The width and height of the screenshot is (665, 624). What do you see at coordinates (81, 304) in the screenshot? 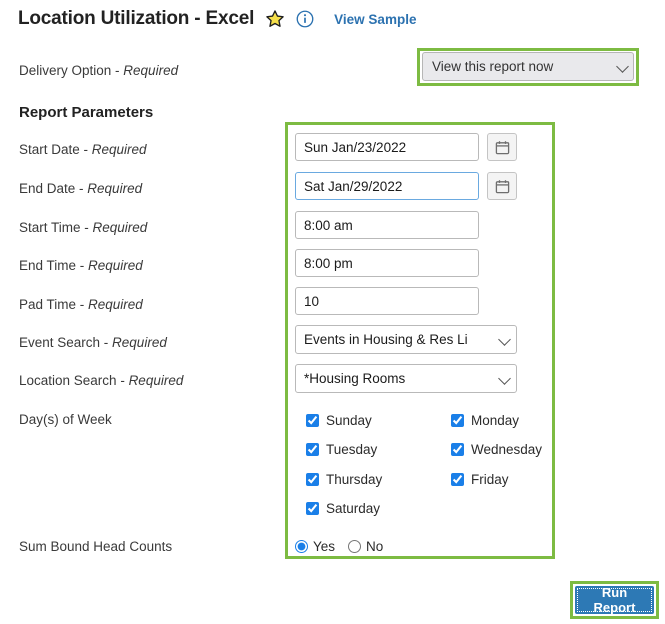
I see `label-pad-time: Pad Time - Required` at bounding box center [81, 304].